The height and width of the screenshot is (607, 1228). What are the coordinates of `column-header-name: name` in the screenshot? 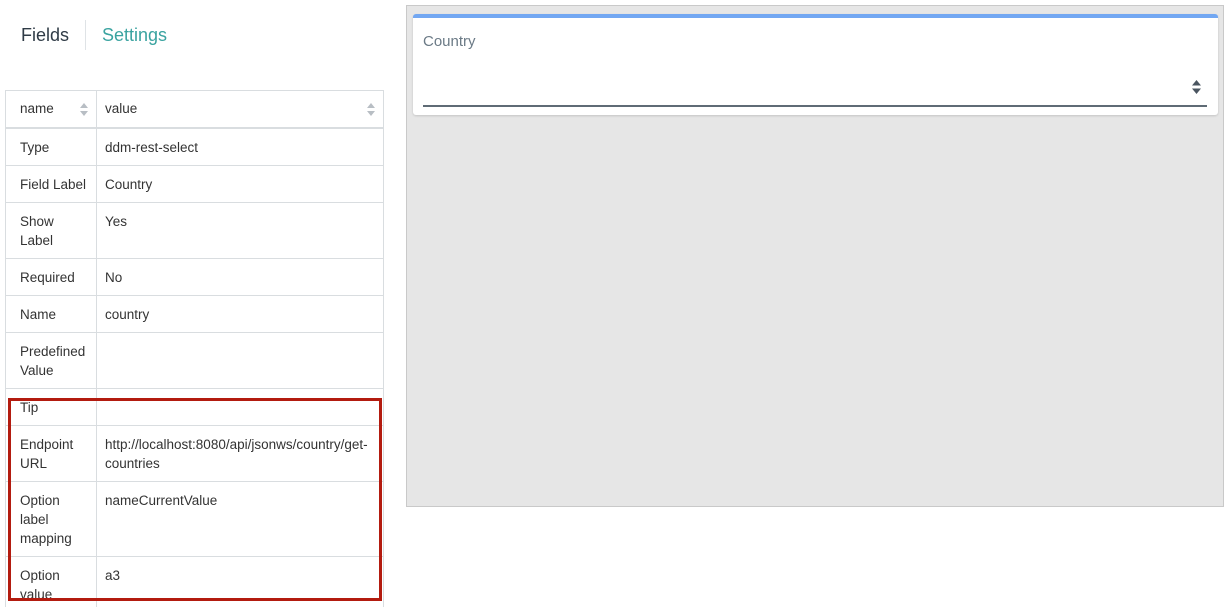 It's located at (51, 109).